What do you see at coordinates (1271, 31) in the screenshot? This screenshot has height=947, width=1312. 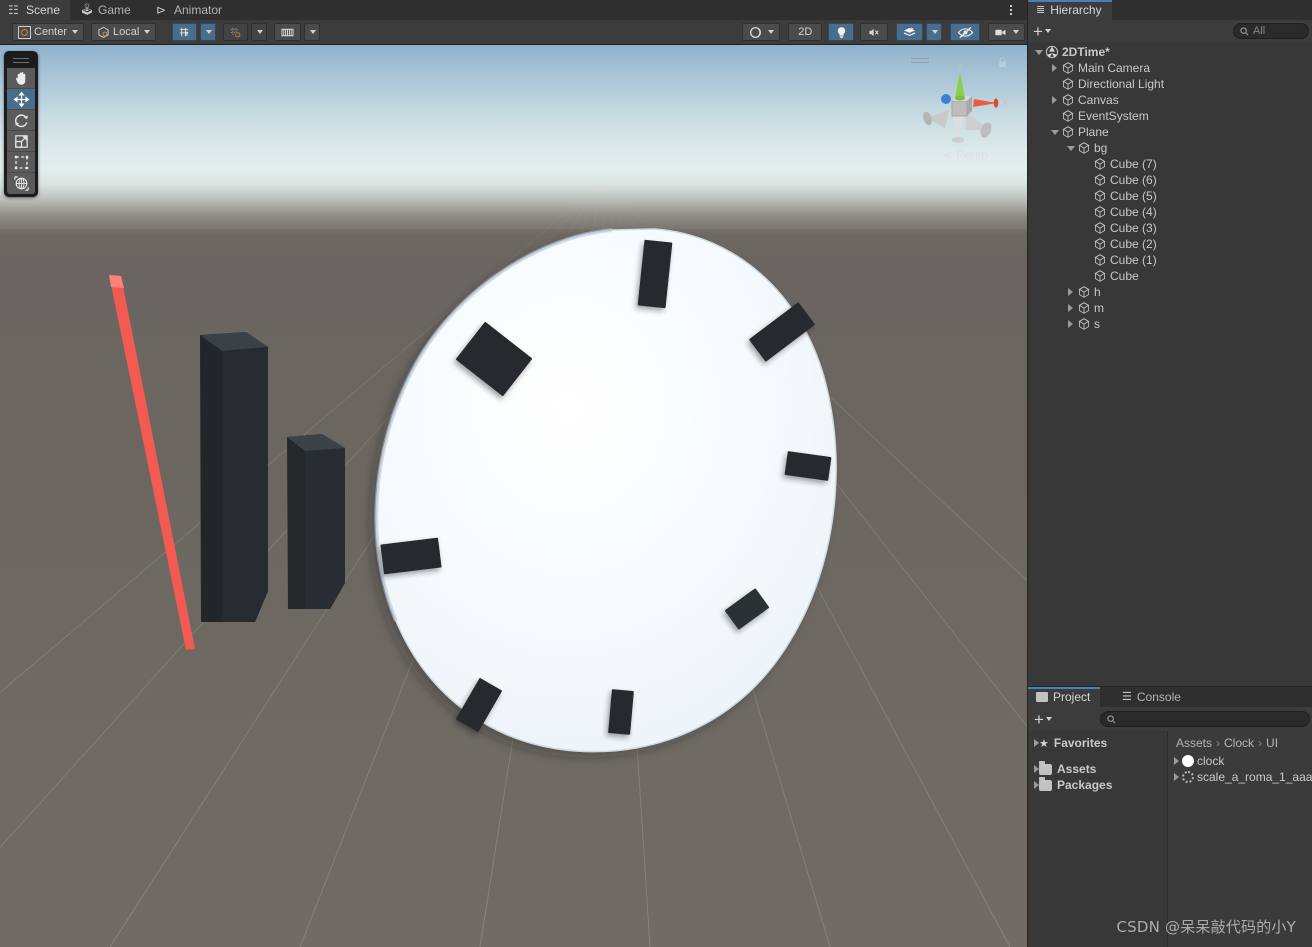 I see `hierarchy-search-input: All` at bounding box center [1271, 31].